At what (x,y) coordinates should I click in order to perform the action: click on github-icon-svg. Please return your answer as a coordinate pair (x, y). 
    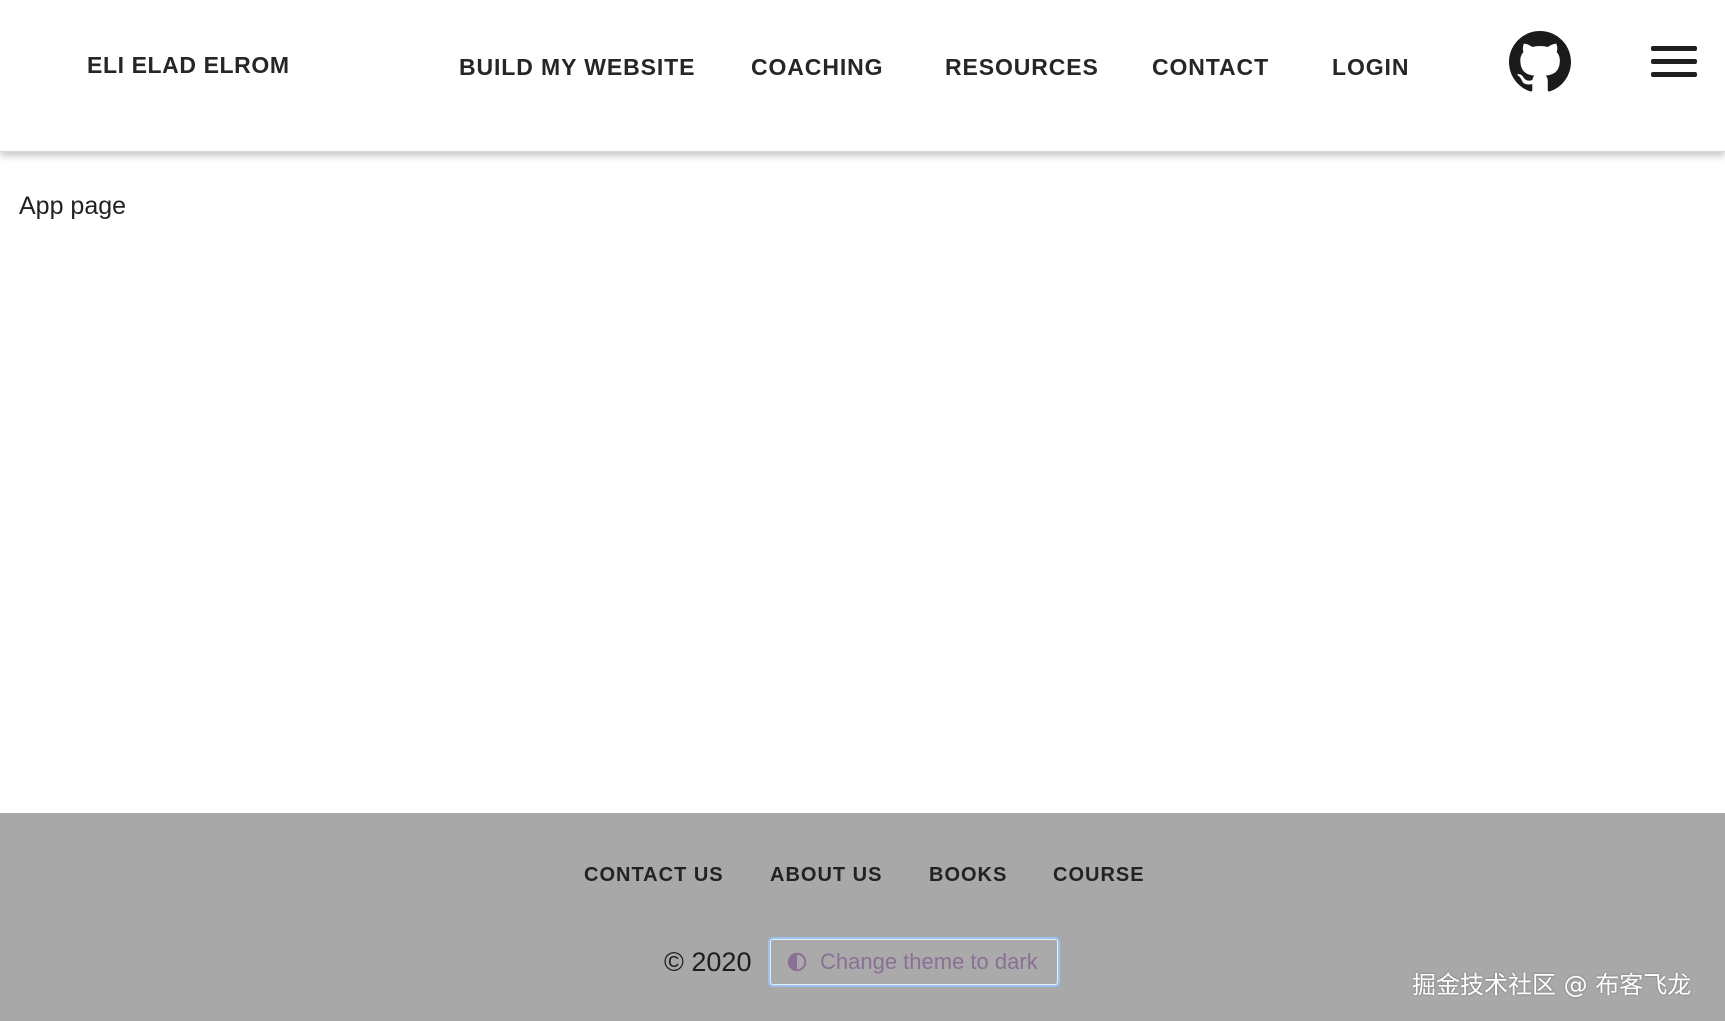
    Looking at the image, I should click on (1540, 61).